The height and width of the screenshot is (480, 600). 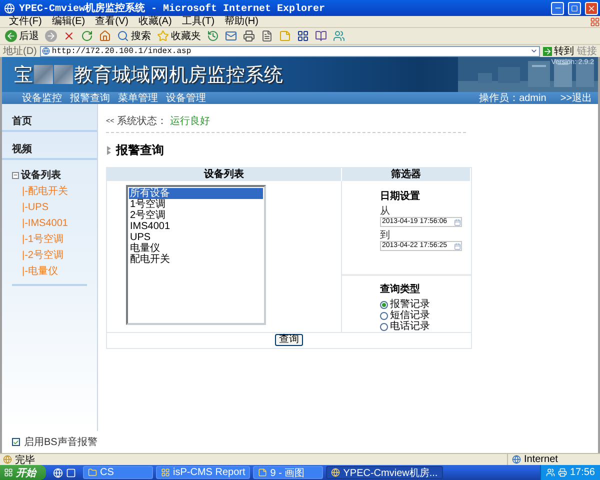 What do you see at coordinates (512, 98) in the screenshot?
I see `operator-label: 操作员：admin` at bounding box center [512, 98].